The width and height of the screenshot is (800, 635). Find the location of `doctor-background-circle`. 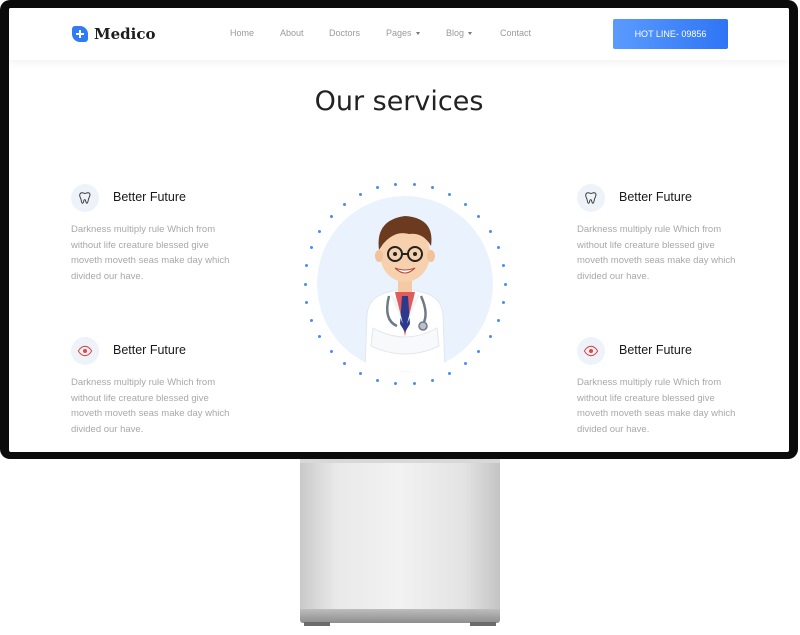

doctor-background-circle is located at coordinates (405, 284).